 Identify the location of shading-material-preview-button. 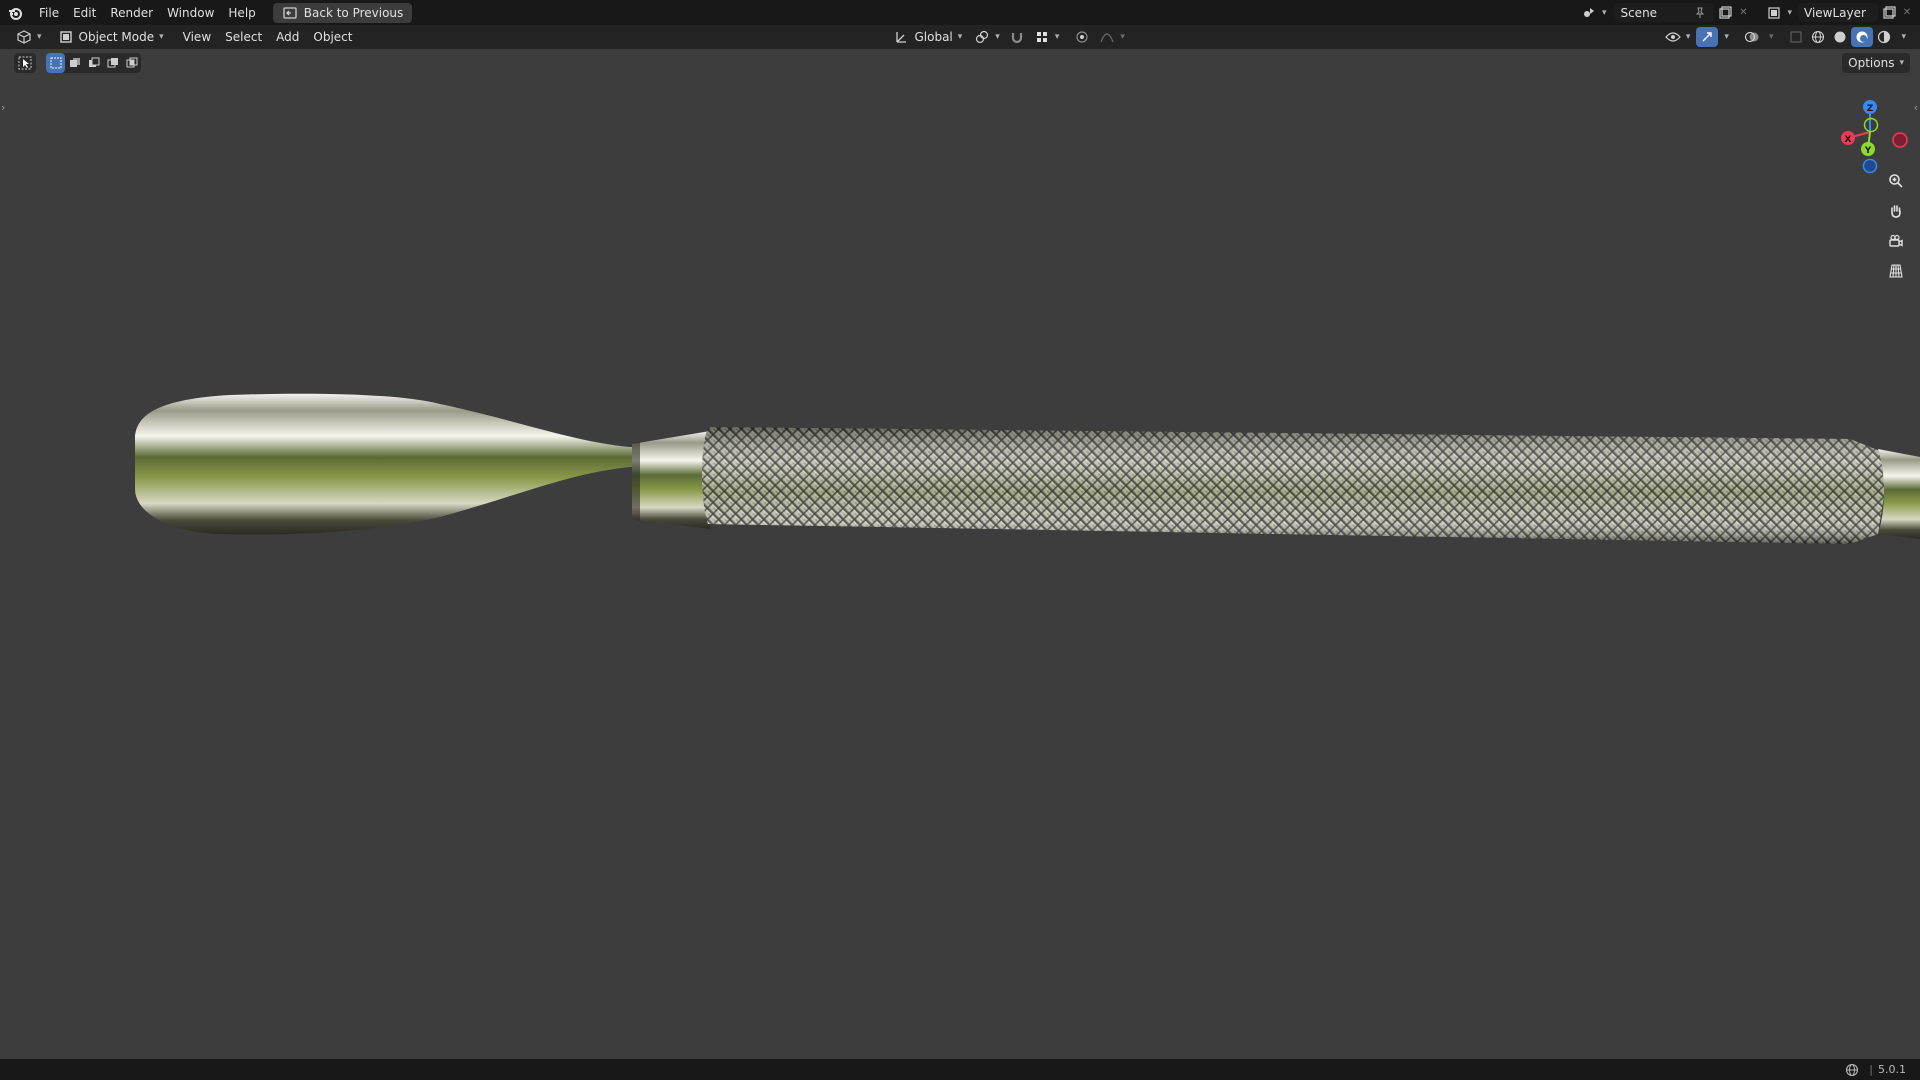
(1862, 37).